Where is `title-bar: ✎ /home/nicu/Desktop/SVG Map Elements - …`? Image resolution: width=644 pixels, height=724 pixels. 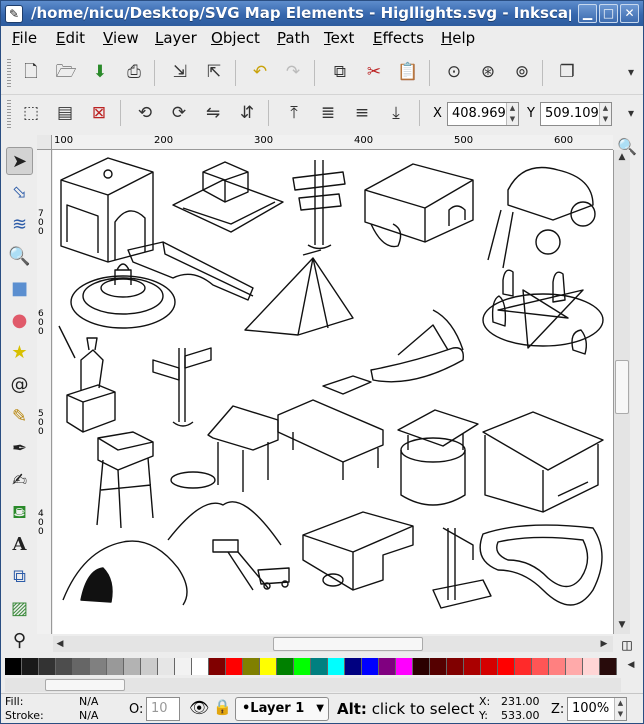
title-bar: ✎ /home/nicu/Desktop/SVG Map Elements - … is located at coordinates (322, 13).